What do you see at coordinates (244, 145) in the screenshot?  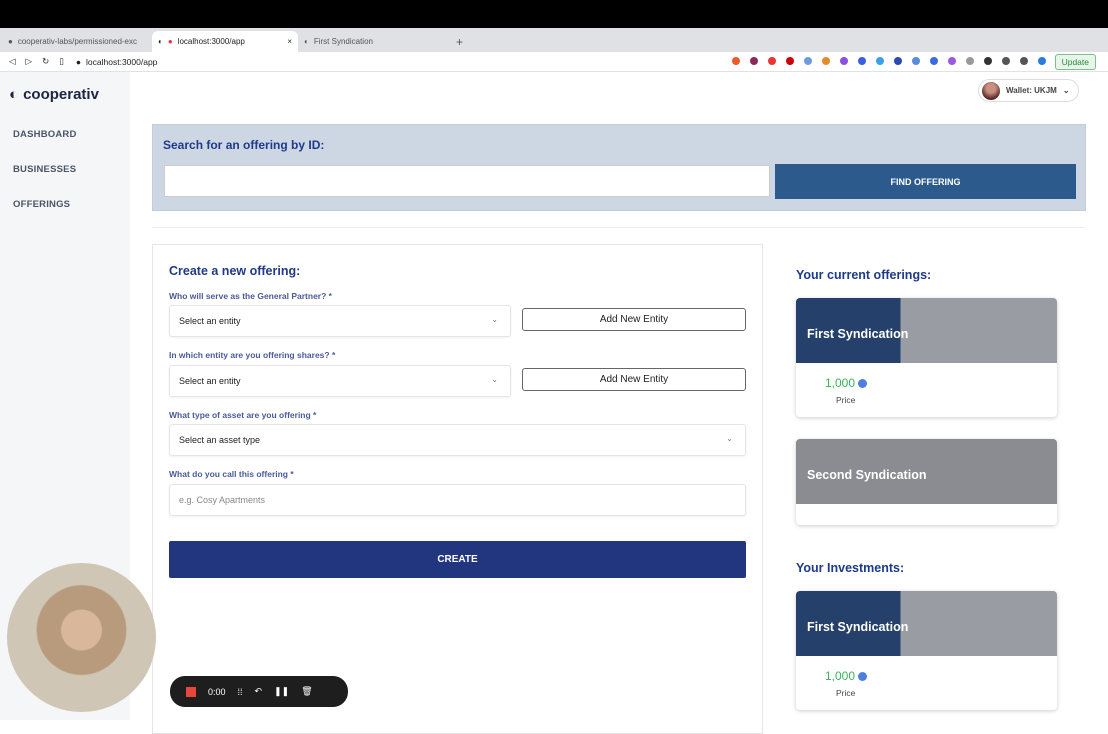 I see `search-title: Search for an offering by ID:` at bounding box center [244, 145].